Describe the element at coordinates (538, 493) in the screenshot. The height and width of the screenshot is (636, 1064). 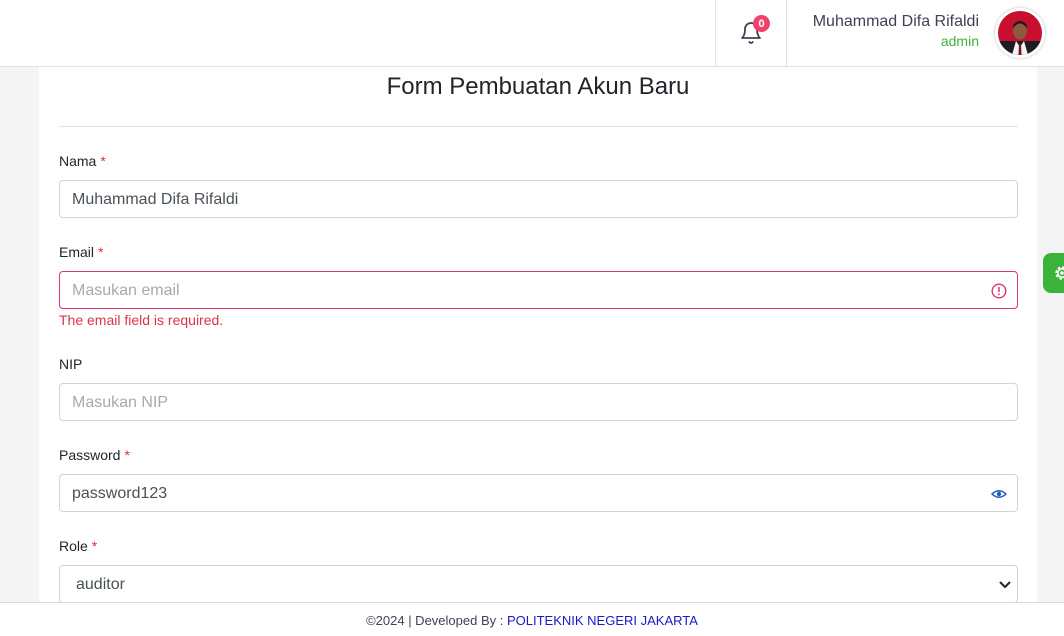
I see `password-field: password123` at that location.